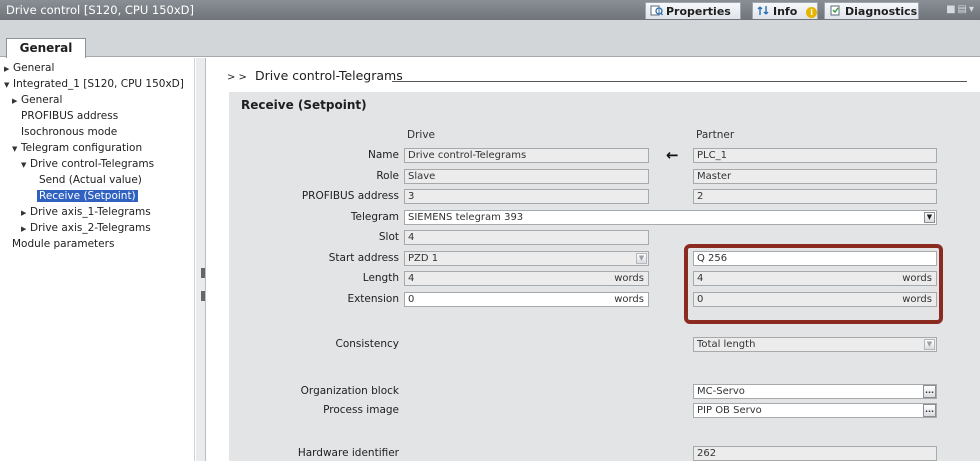 Image resolution: width=980 pixels, height=461 pixels. Describe the element at coordinates (373, 299) in the screenshot. I see `label-extension: Extension` at that location.